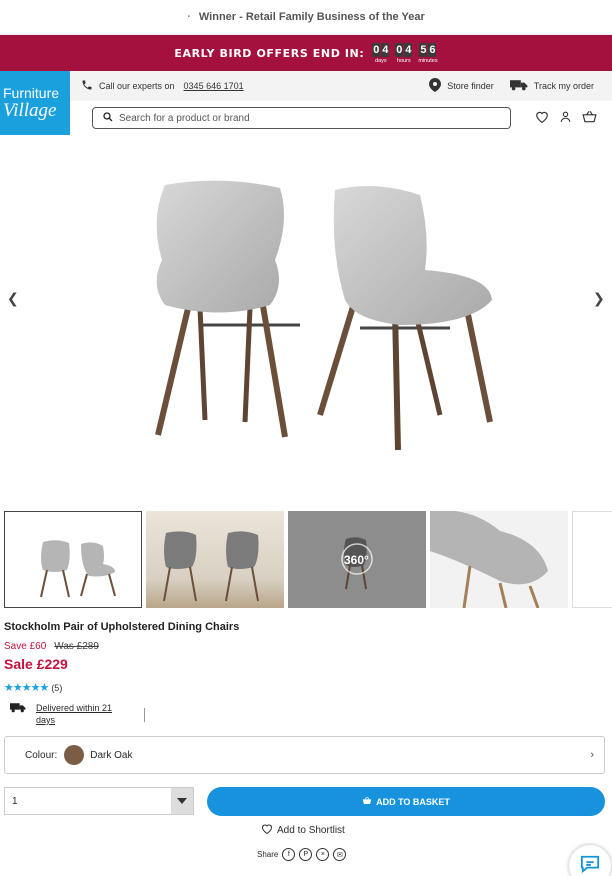  Describe the element at coordinates (385, 49) in the screenshot. I see `days-digit: 4` at that location.